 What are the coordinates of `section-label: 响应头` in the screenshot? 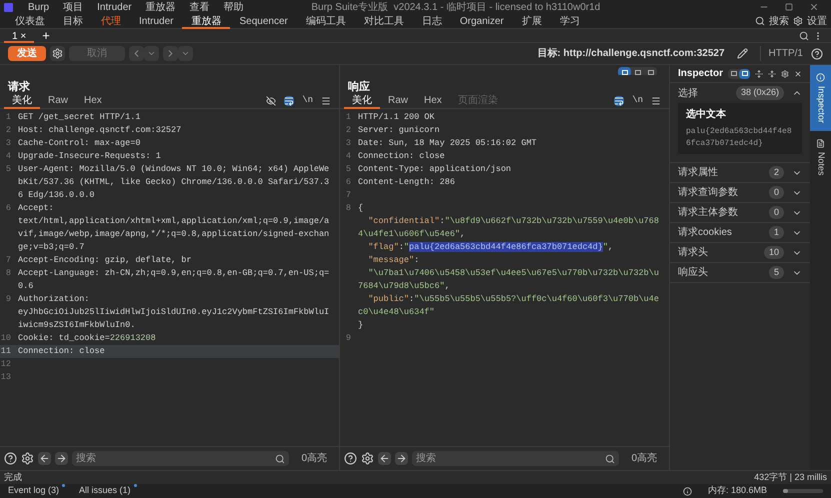 It's located at (723, 272).